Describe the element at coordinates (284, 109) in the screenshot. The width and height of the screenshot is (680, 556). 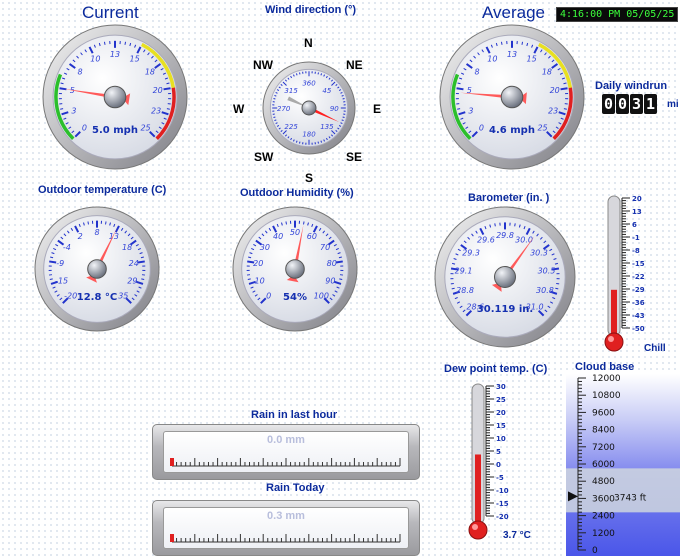
I see `compass-tick-label: 270` at that location.